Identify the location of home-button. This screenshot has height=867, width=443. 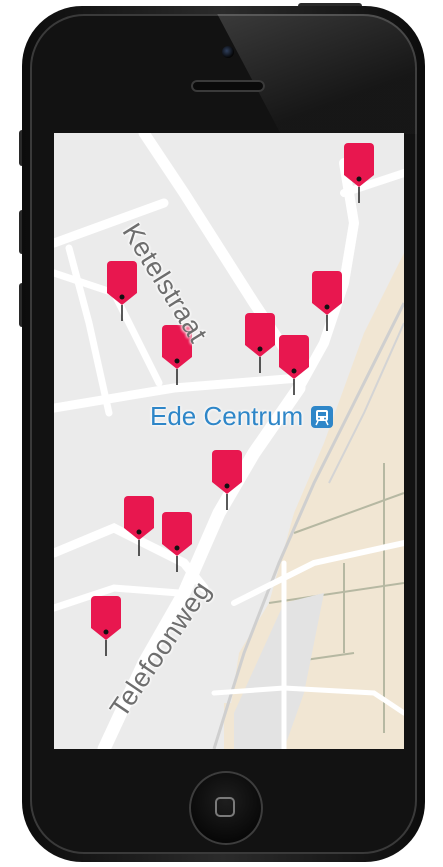
(226, 808).